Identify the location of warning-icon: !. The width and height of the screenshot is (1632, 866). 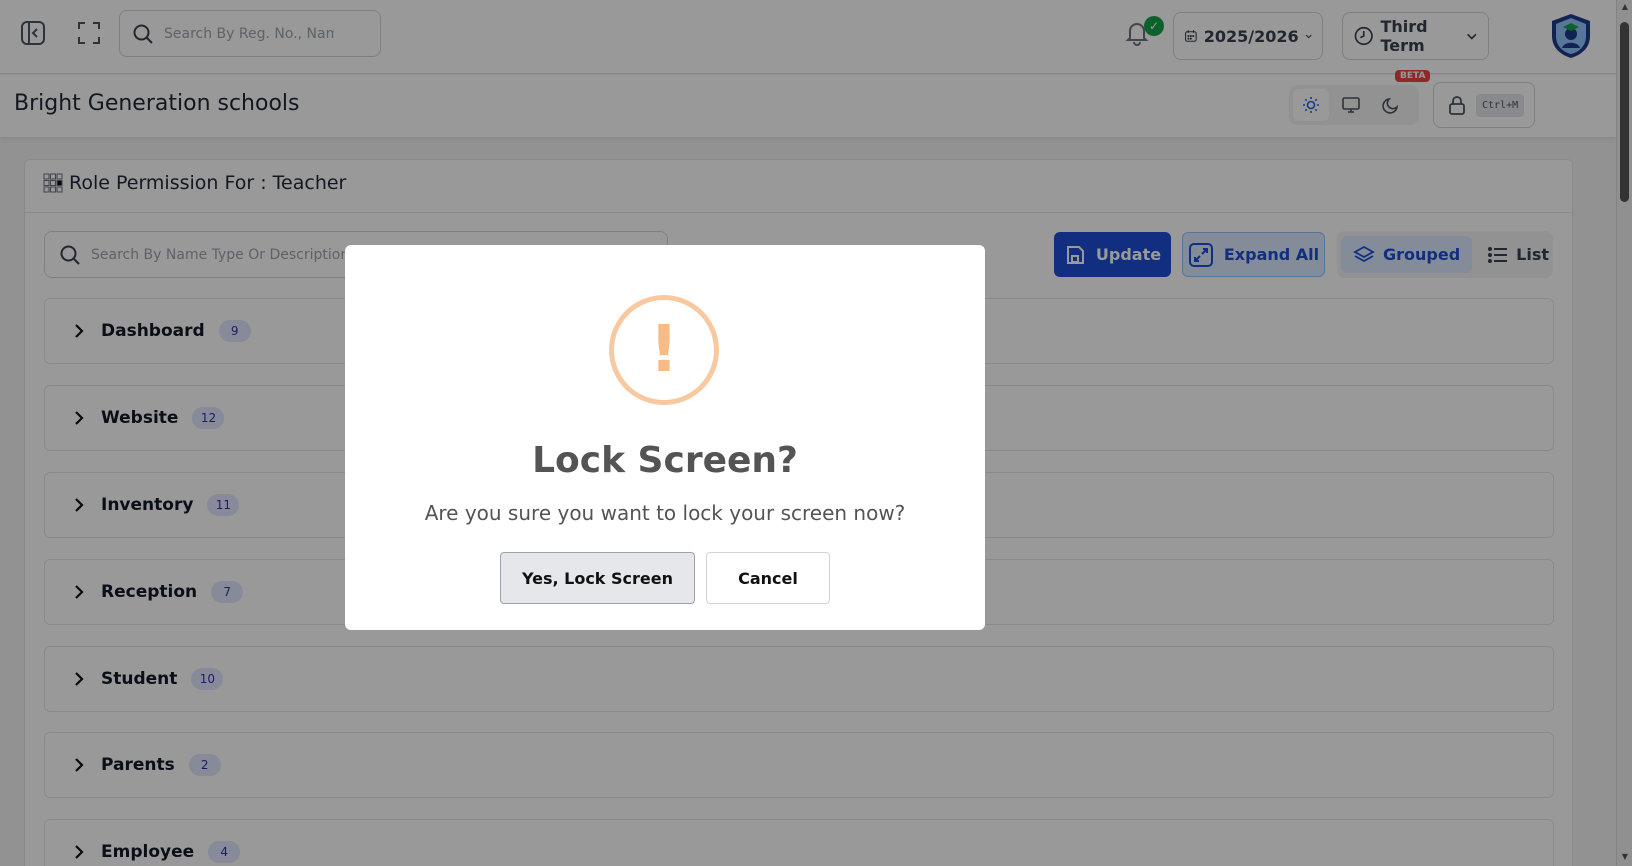
(664, 350).